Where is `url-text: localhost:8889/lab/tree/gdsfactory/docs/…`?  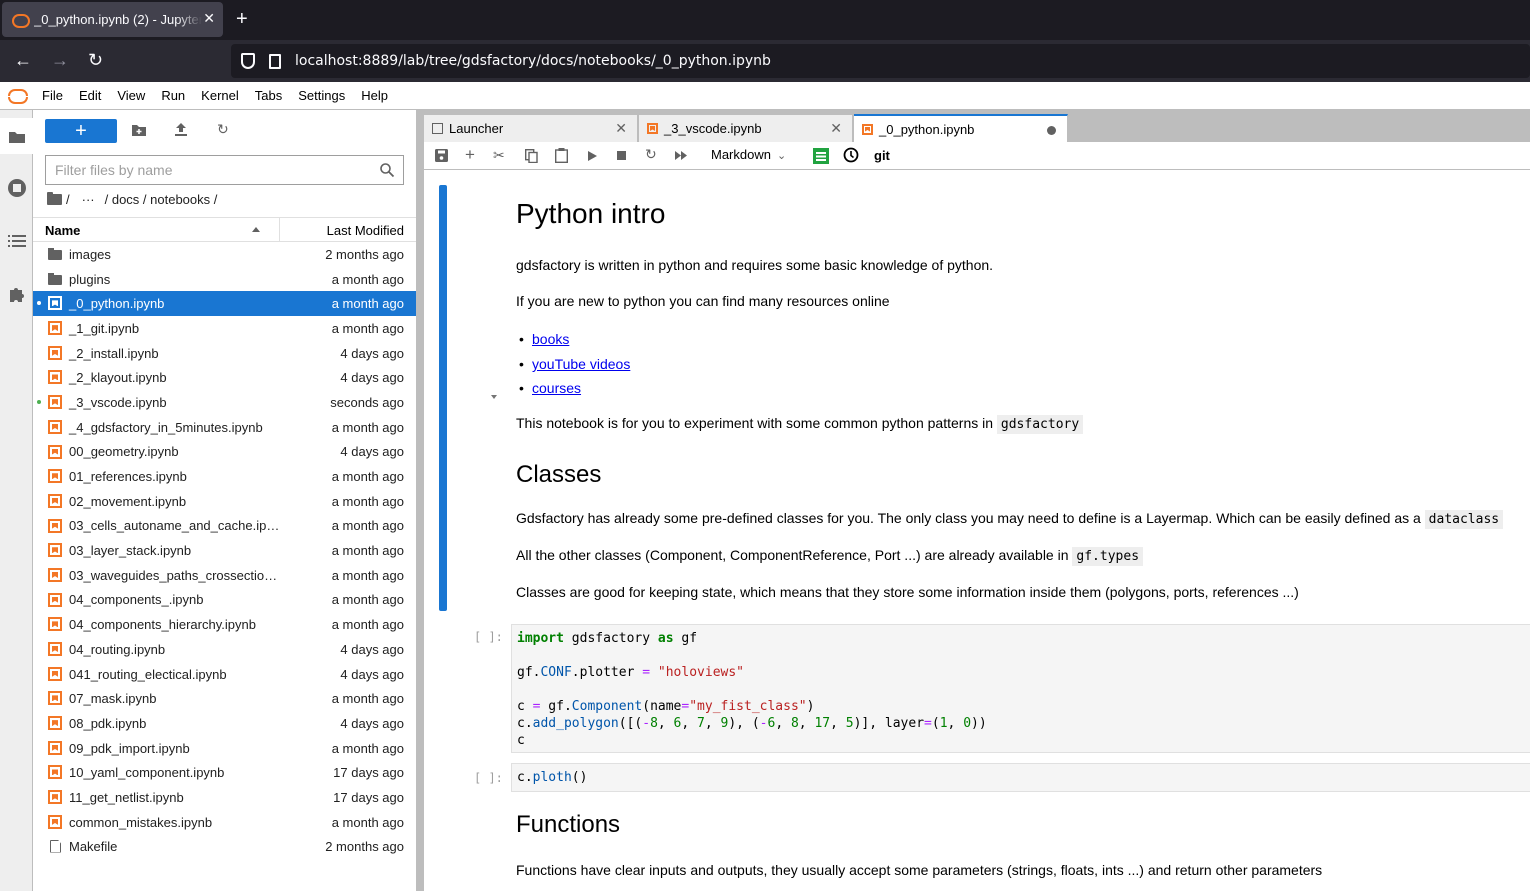 url-text: localhost:8889/lab/tree/gdsfactory/docs/… is located at coordinates (533, 61).